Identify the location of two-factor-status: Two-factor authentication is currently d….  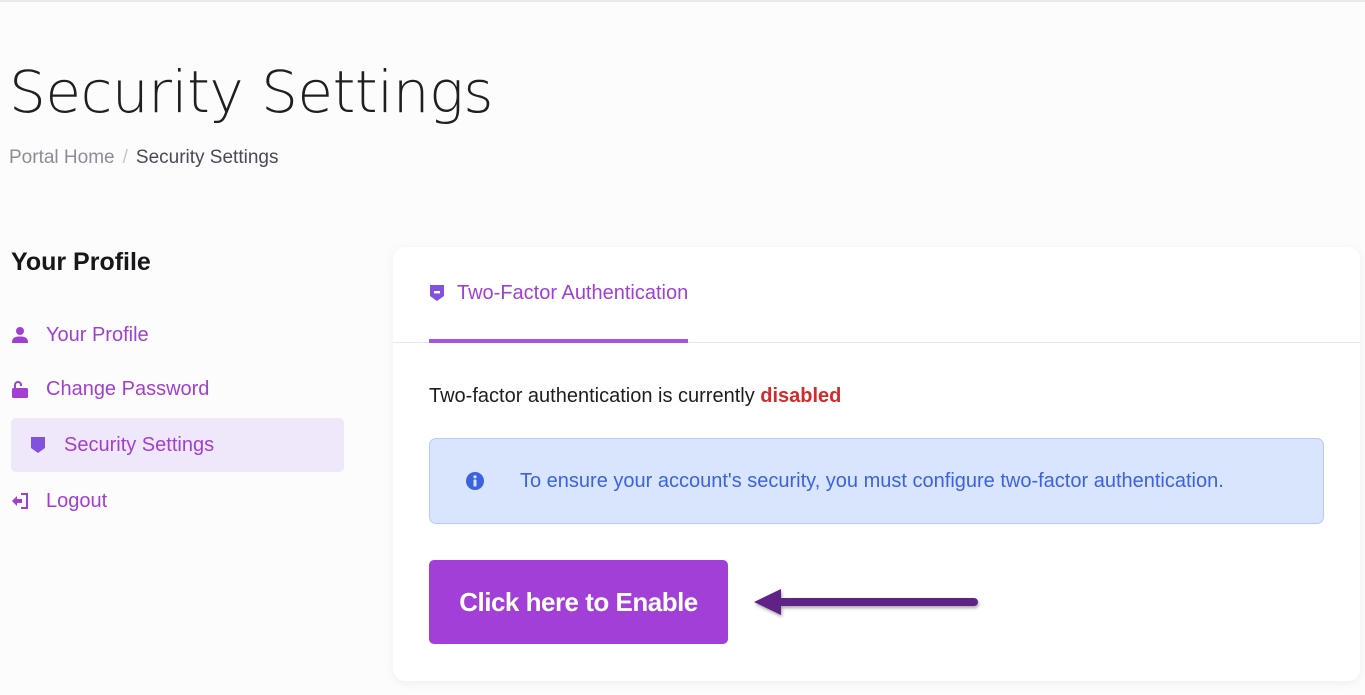
(876, 396).